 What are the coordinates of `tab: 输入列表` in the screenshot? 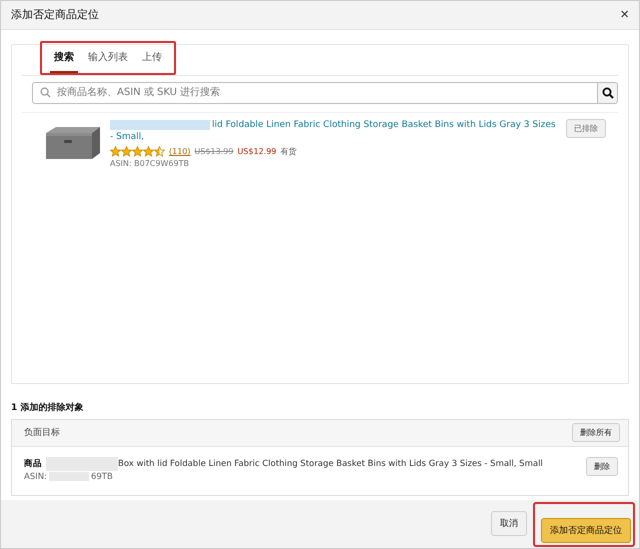 It's located at (108, 57).